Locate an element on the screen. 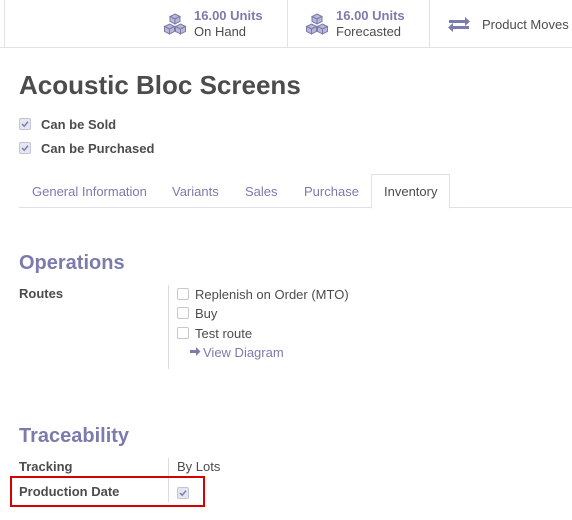 This screenshot has height=520, width=572. tab-sales: Sales is located at coordinates (261, 191).